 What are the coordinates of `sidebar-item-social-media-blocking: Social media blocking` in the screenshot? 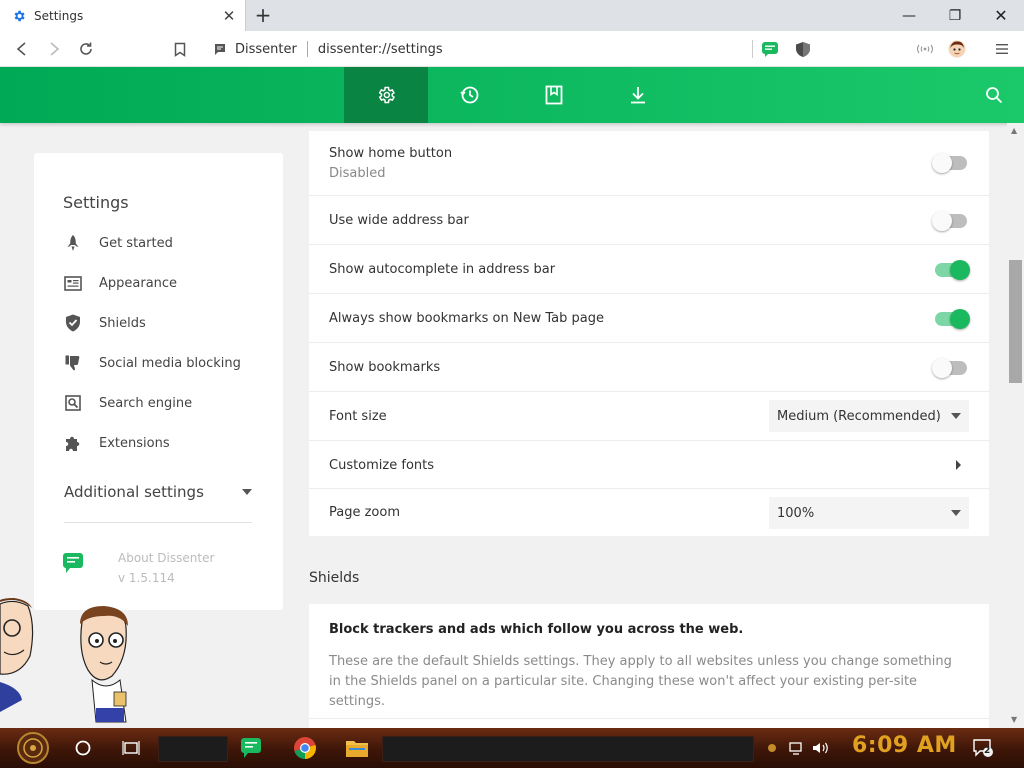 It's located at (163, 363).